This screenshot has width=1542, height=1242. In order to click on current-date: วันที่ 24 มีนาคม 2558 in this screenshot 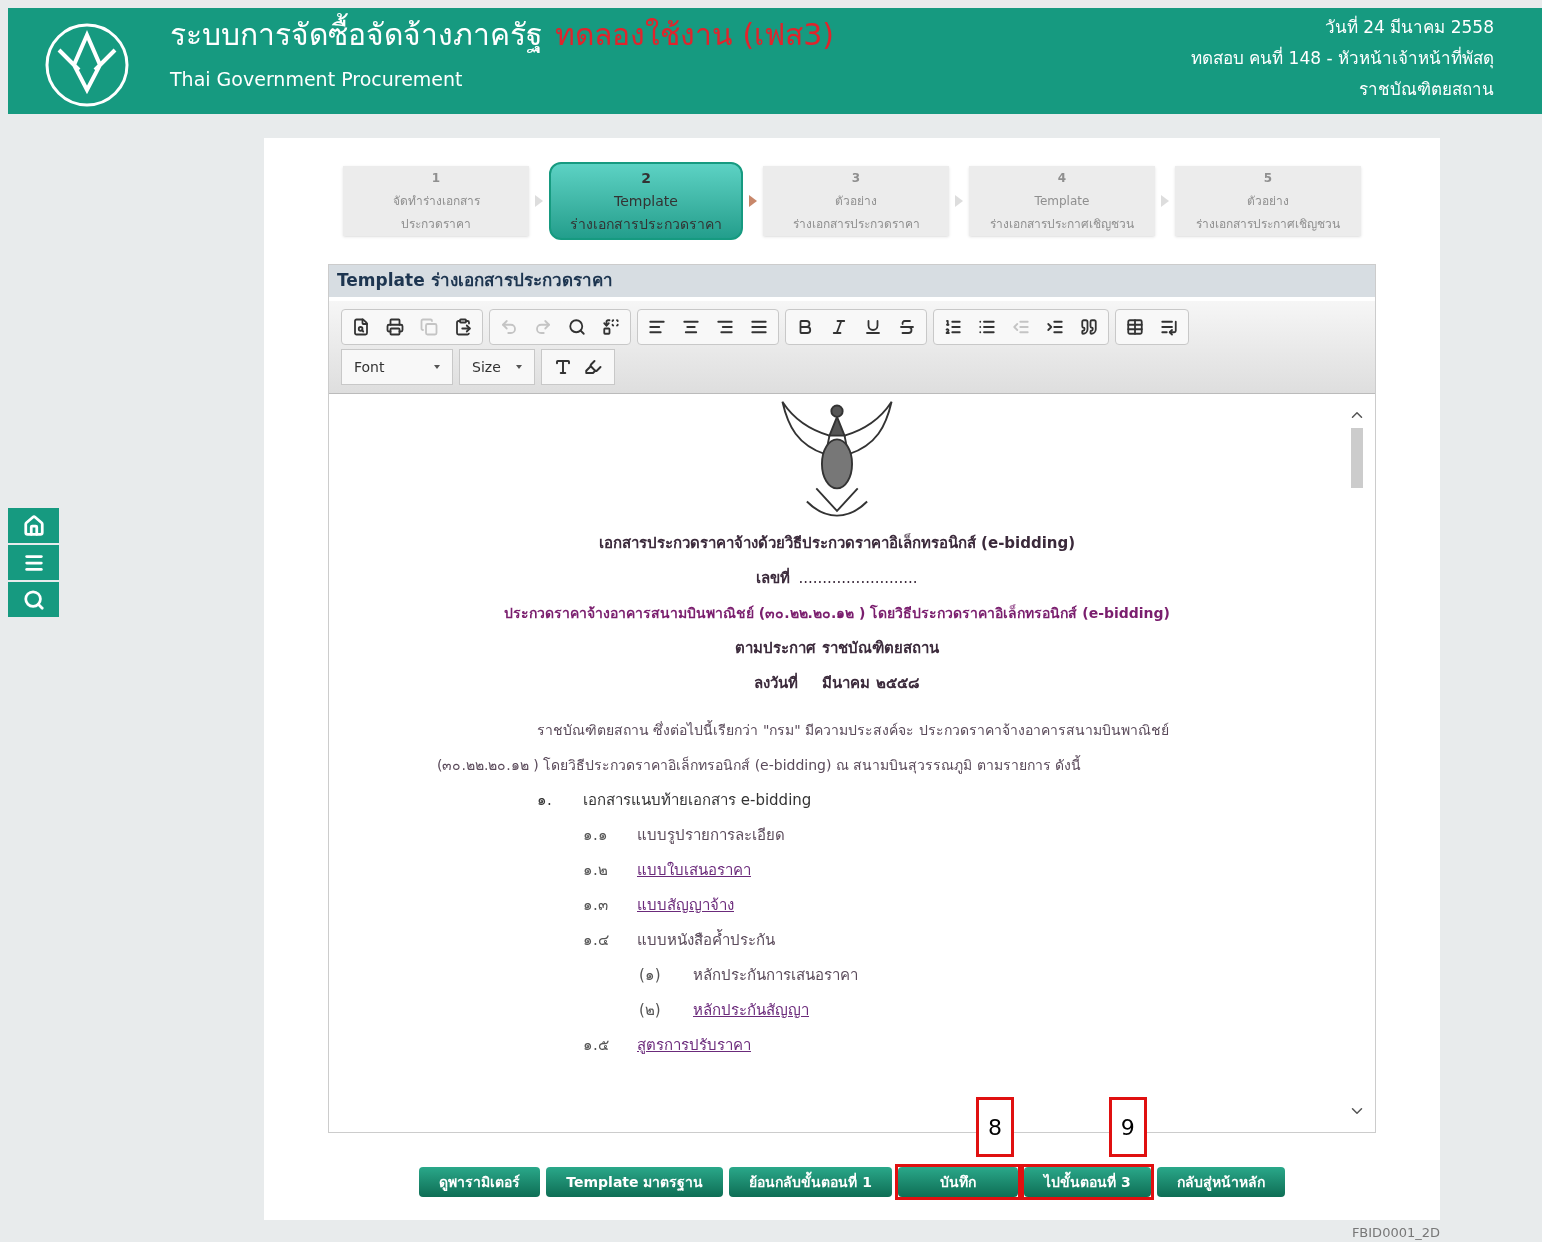, I will do `click(1409, 26)`.